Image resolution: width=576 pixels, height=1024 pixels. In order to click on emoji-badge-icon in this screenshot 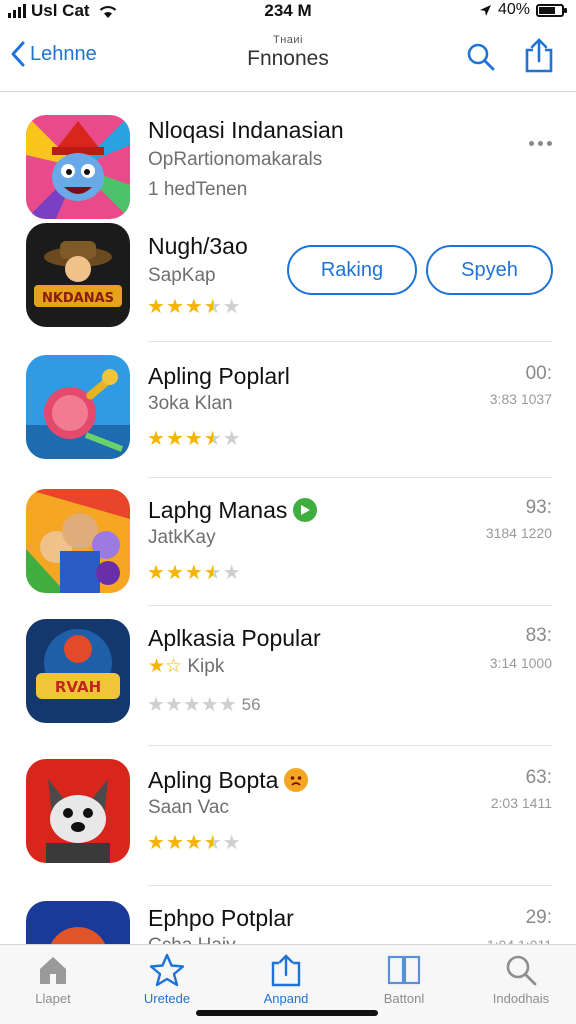, I will do `click(296, 779)`.